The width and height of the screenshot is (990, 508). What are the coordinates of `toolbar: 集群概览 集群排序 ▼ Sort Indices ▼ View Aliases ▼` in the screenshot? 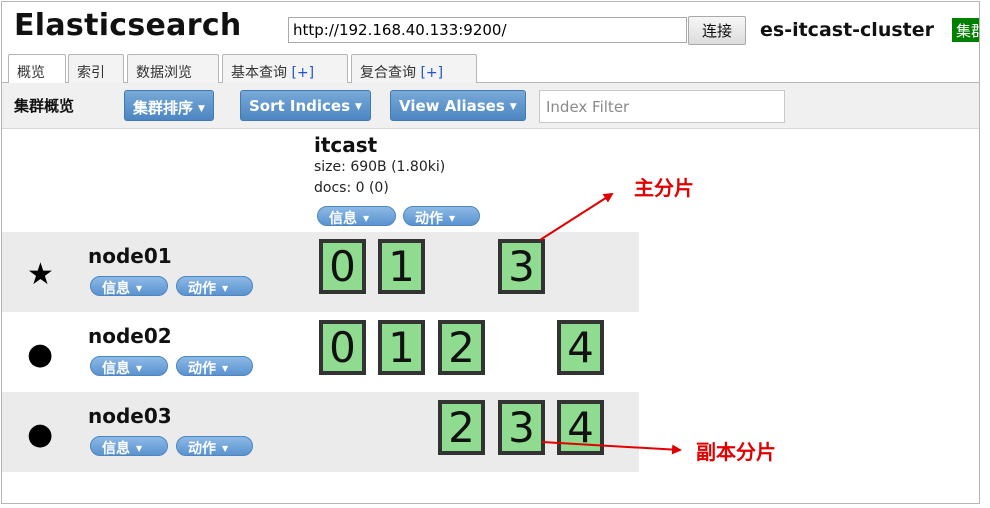 It's located at (490, 106).